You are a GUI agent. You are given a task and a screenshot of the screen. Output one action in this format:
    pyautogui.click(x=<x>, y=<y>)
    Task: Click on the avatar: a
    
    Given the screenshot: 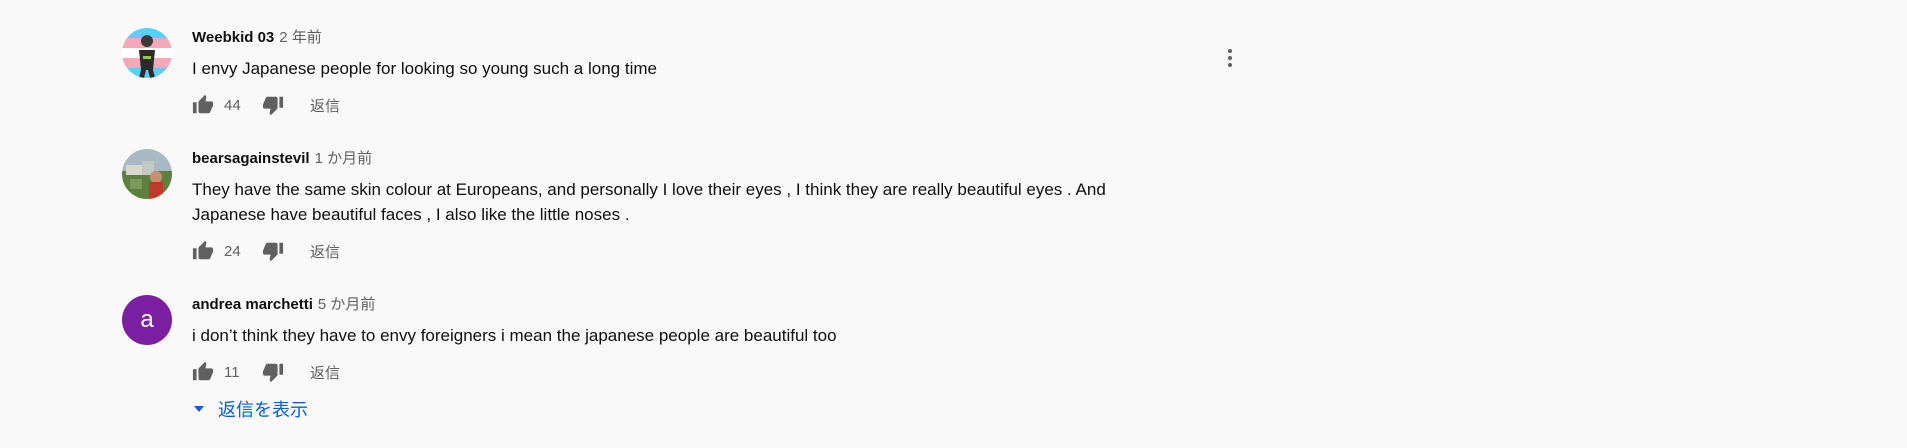 What is the action you would take?
    pyautogui.click(x=147, y=320)
    